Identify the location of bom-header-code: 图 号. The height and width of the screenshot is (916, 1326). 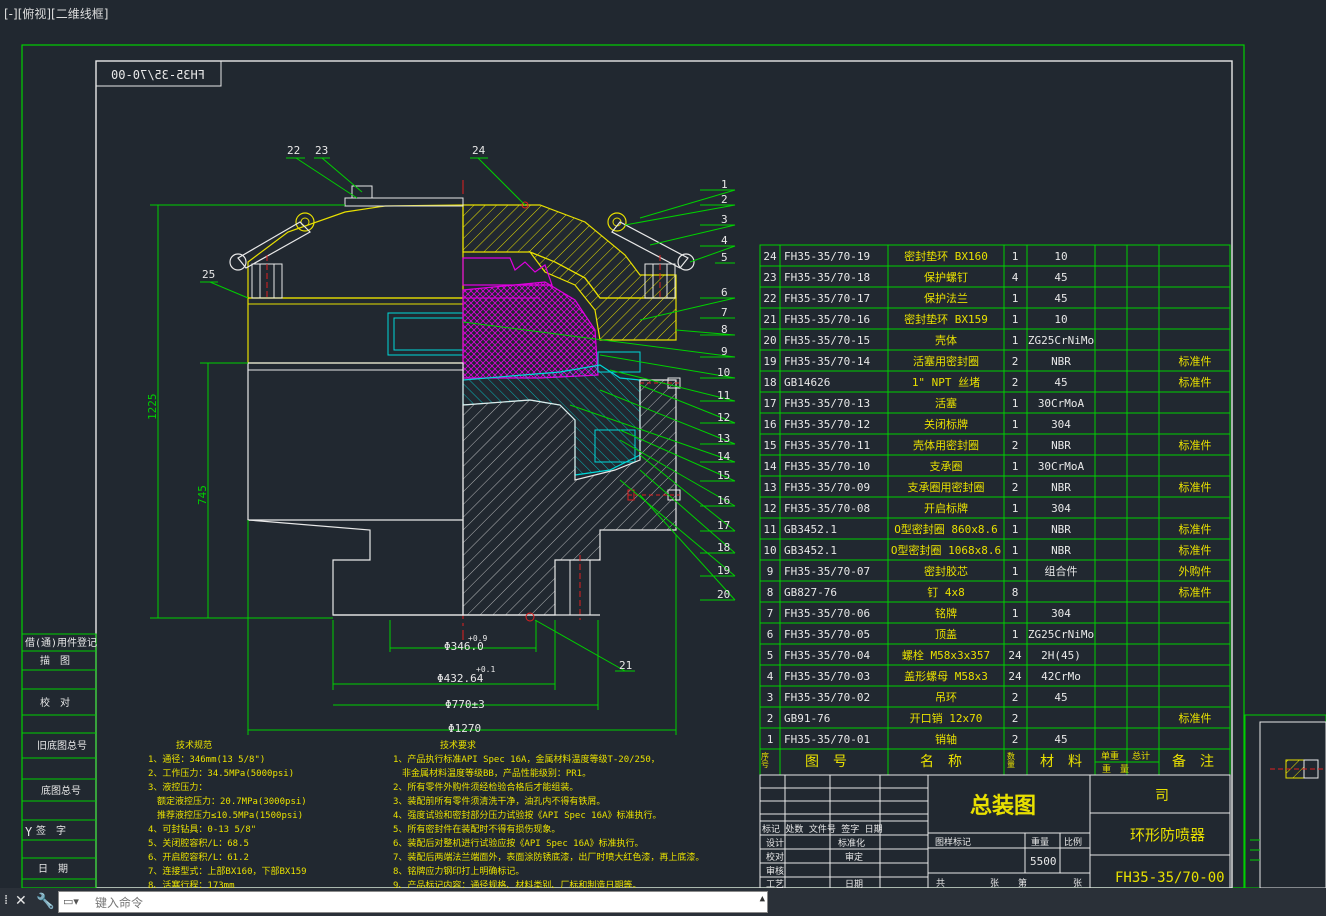
(826, 762).